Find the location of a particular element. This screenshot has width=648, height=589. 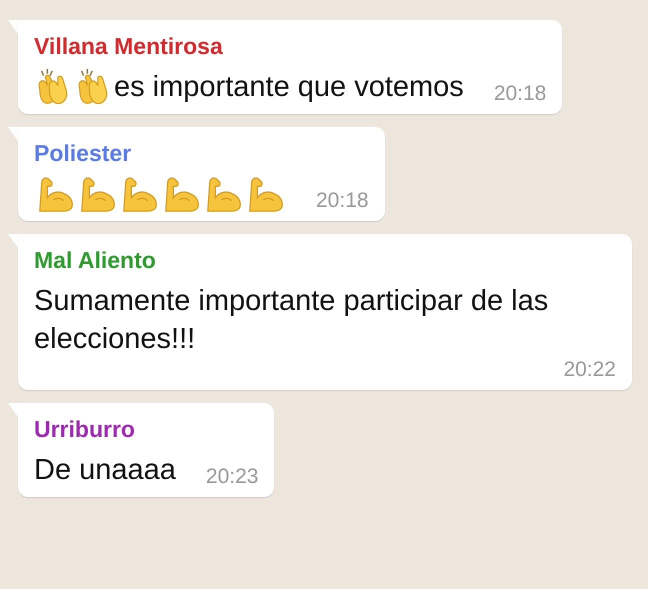

message-time: 20:22 is located at coordinates (589, 370).